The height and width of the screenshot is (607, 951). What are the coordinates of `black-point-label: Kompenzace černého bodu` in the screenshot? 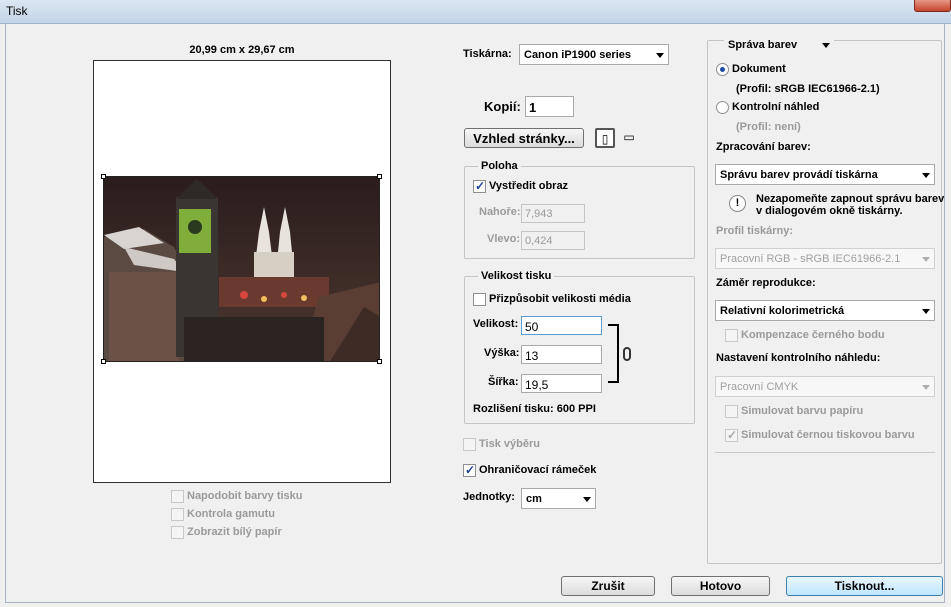 It's located at (813, 335).